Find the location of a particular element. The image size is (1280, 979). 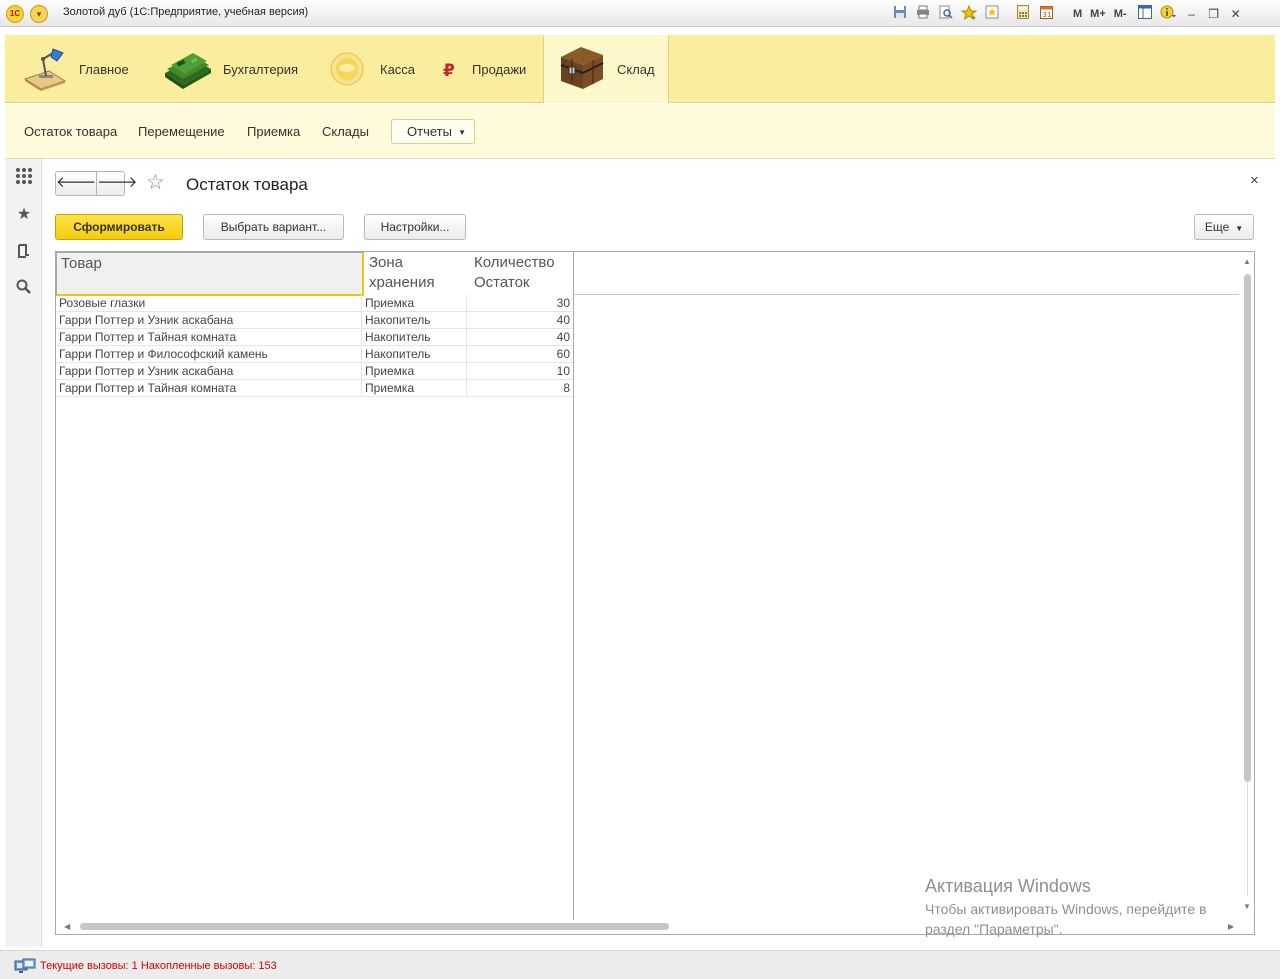

watermark-line: Чтобы активировать Windows, перейдите в is located at coordinates (1066, 909).